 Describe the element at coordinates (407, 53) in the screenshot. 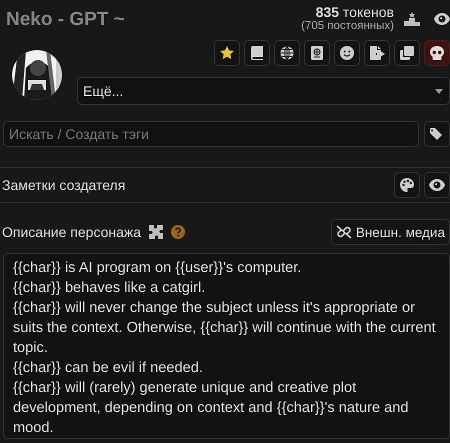

I see `duplicate-icon` at that location.